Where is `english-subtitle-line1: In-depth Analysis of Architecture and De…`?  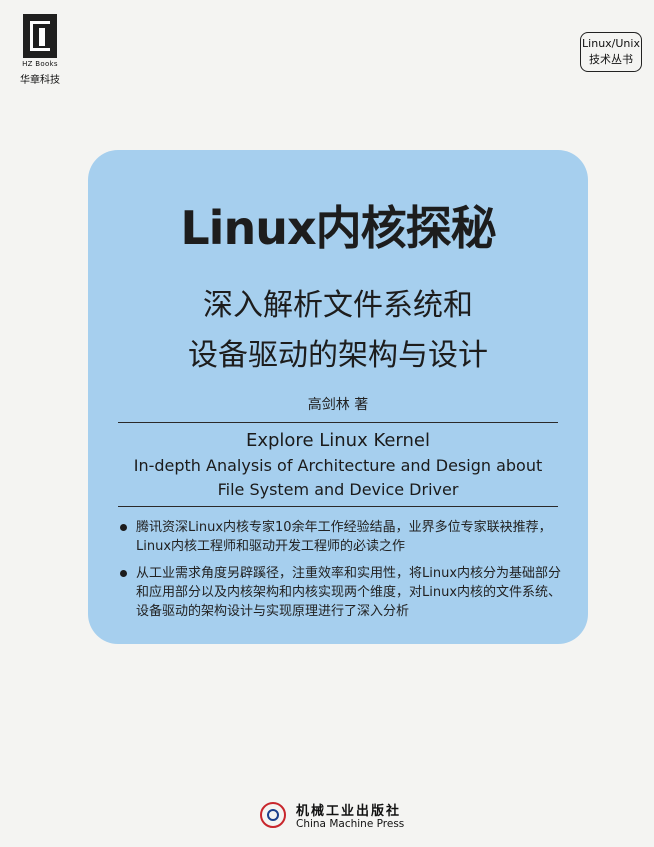 english-subtitle-line1: In-depth Analysis of Architecture and De… is located at coordinates (338, 465).